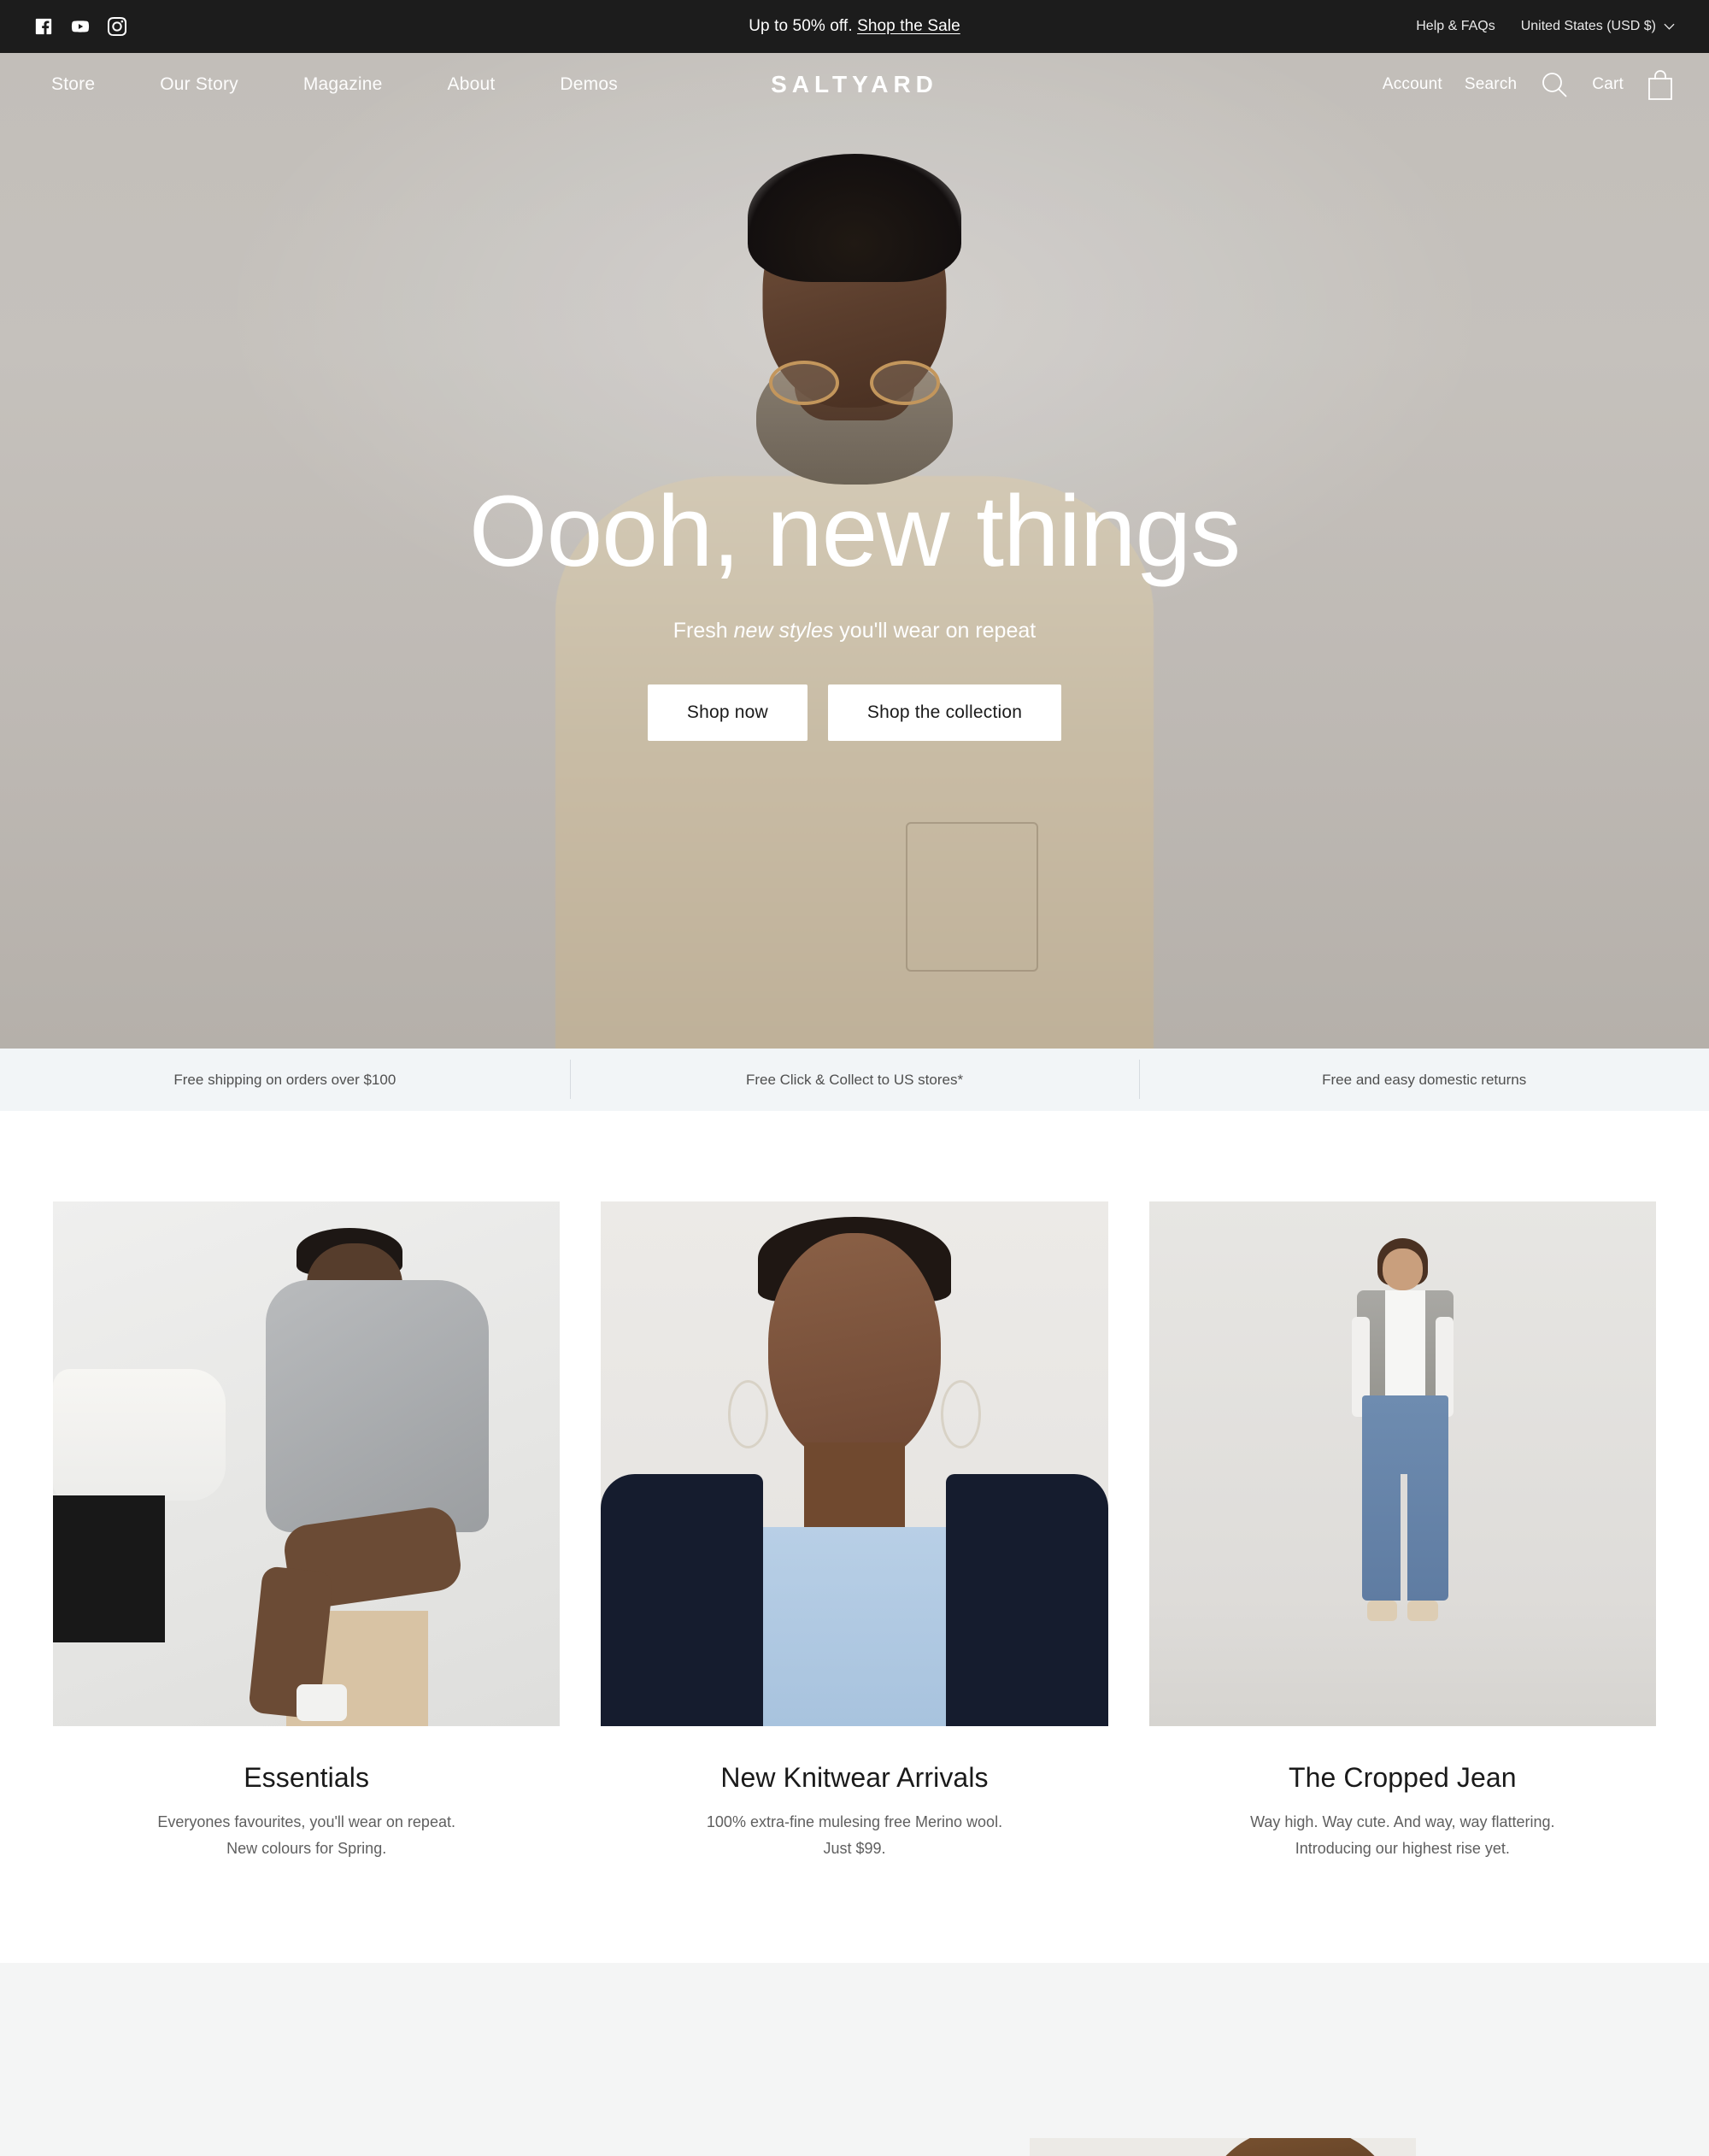  What do you see at coordinates (1300, 2146) in the screenshot?
I see `feature-model-hair` at bounding box center [1300, 2146].